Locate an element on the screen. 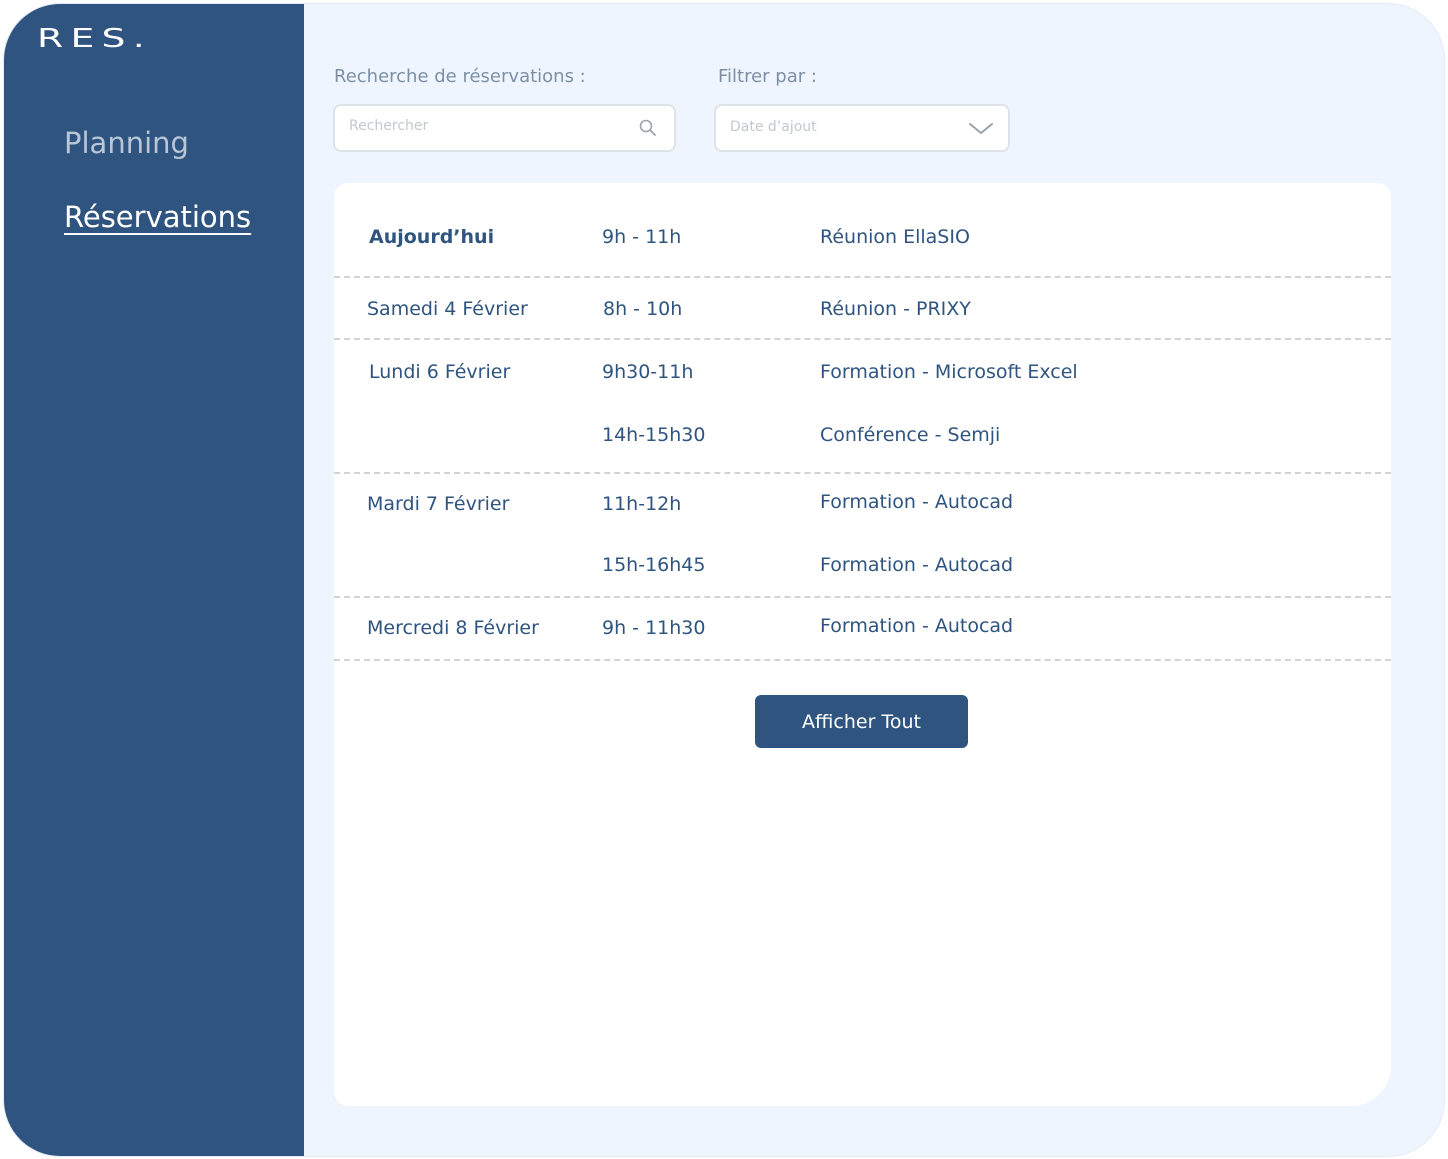  reservation-date: Mercredi 8 Février is located at coordinates (453, 628).